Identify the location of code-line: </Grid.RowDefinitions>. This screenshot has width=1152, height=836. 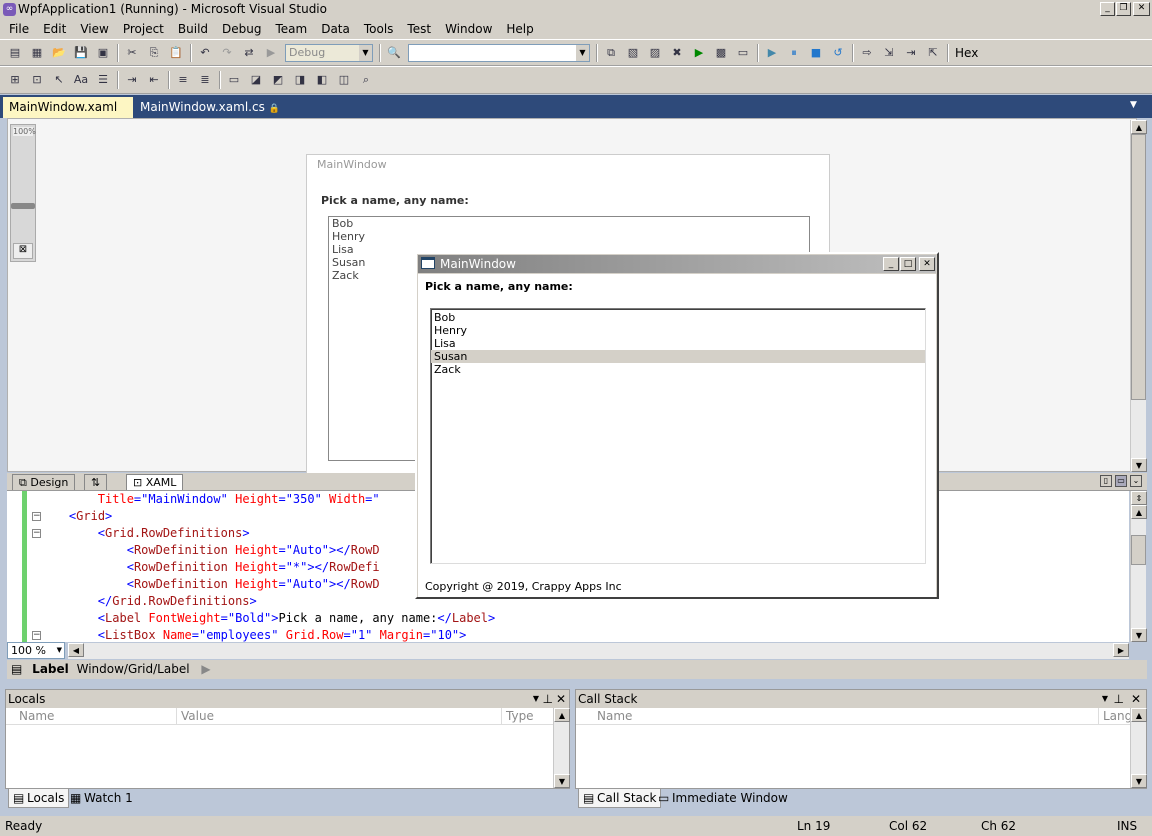
(148, 601).